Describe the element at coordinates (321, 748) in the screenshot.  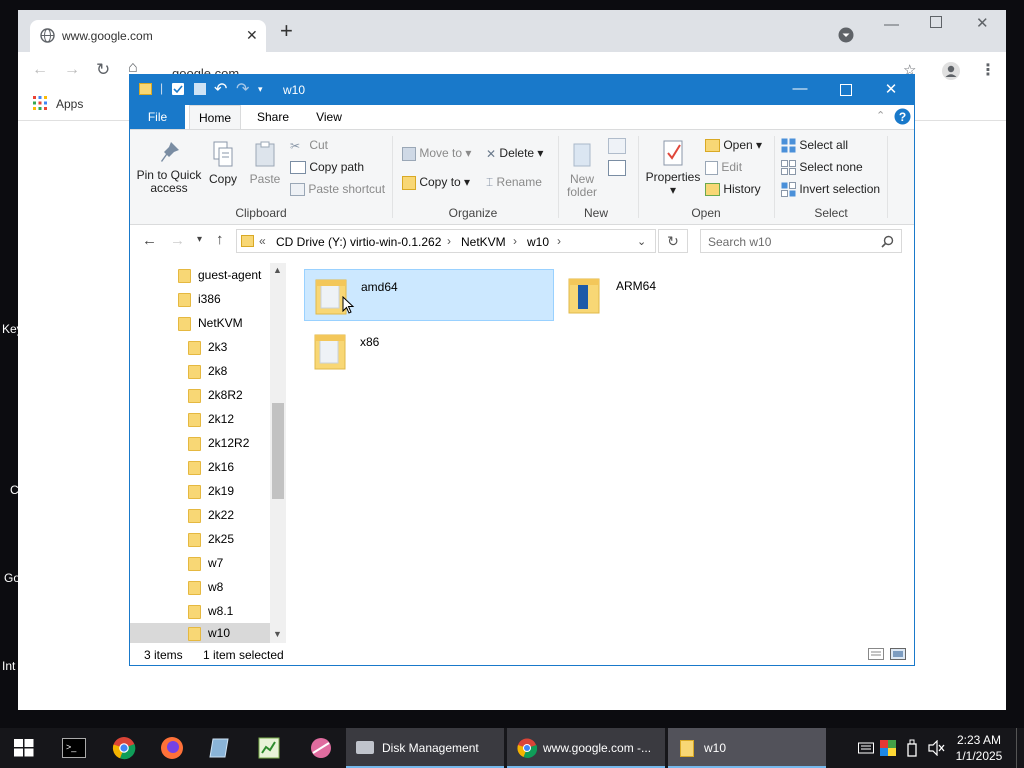
I see `snipping-tool-icon` at that location.